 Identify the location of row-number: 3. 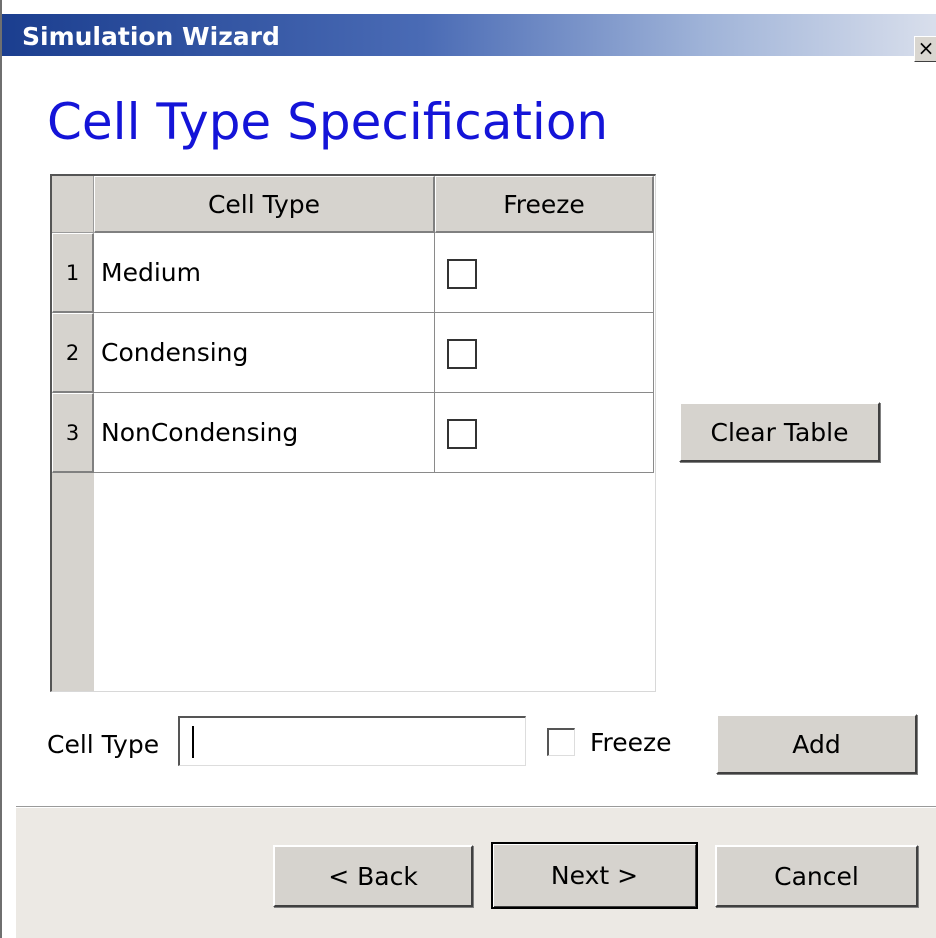
(73, 433).